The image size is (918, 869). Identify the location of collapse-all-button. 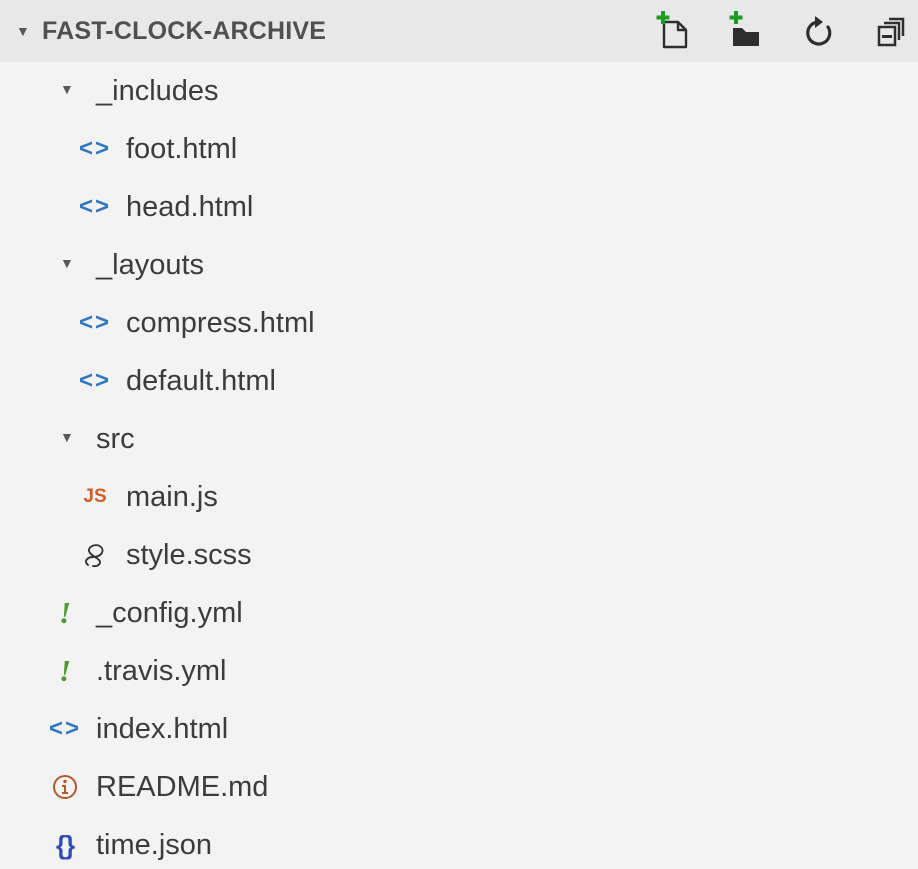
(892, 31).